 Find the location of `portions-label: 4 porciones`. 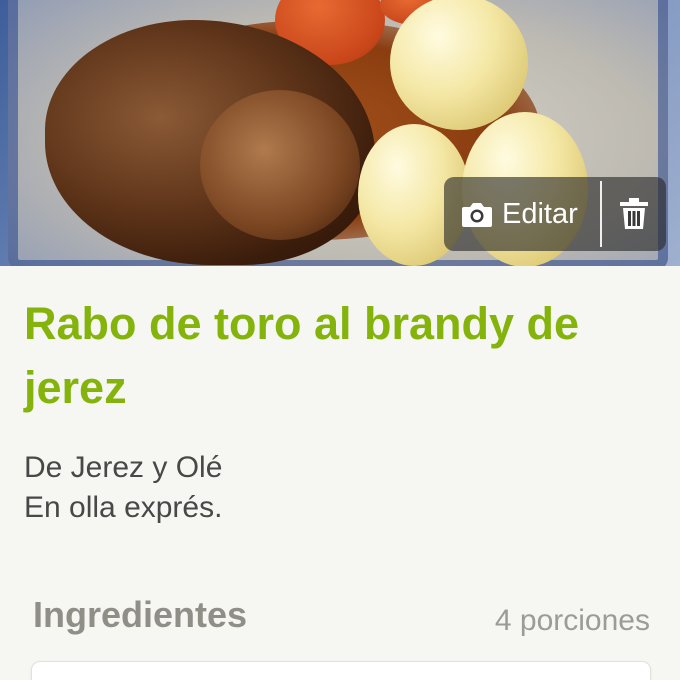

portions-label: 4 porciones is located at coordinates (572, 621).